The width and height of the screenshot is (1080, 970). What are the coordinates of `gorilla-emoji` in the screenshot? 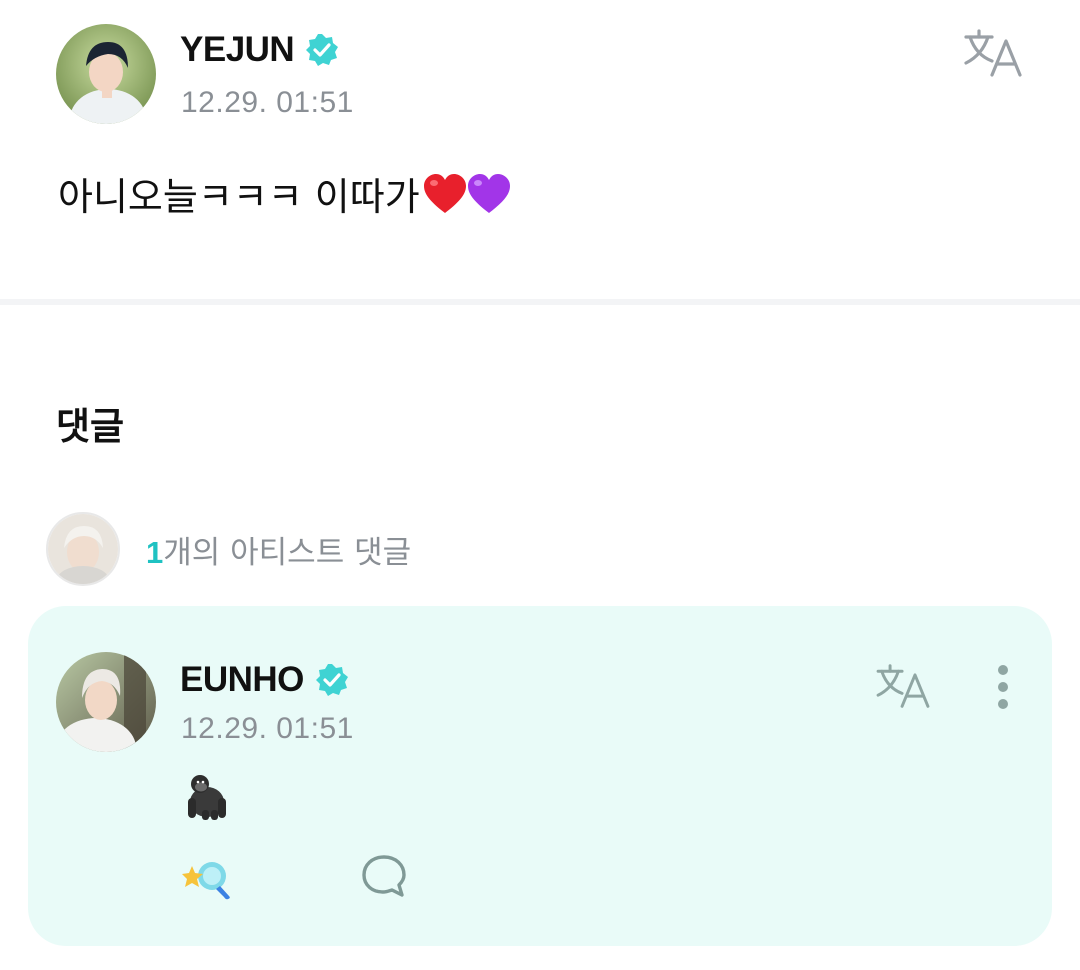 It's located at (207, 797).